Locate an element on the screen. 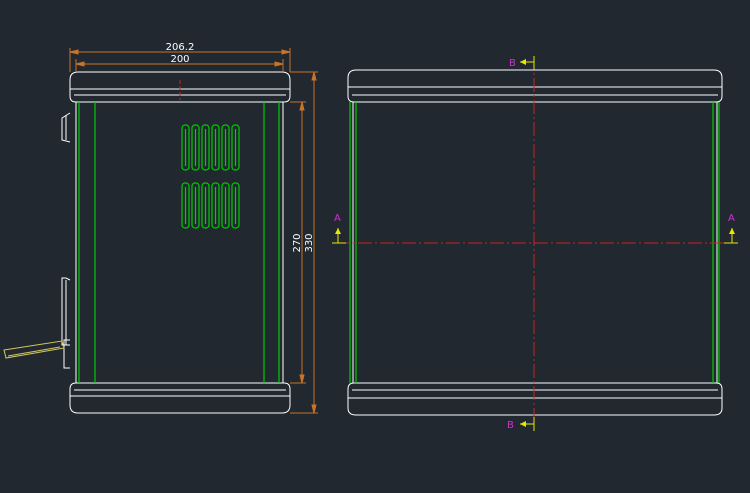 This screenshot has height=493, width=750. bottom-cap is located at coordinates (180, 398).